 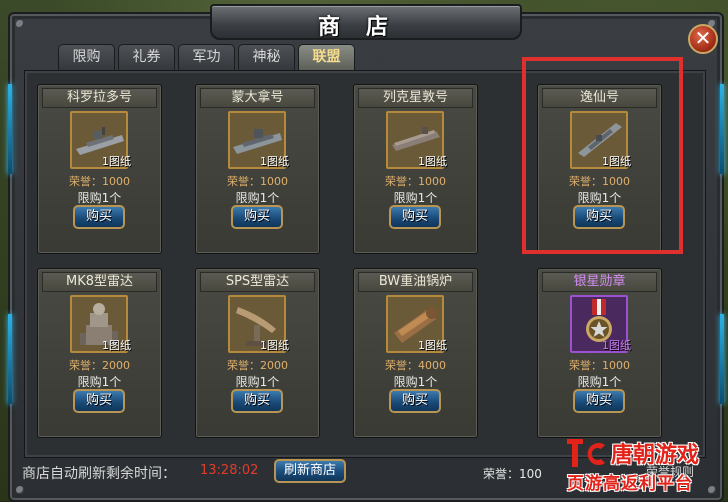 I want to click on shop-item-card: 科罗拉多号 1图纸 荣誉：1000 限购1个 购买, so click(x=99, y=169).